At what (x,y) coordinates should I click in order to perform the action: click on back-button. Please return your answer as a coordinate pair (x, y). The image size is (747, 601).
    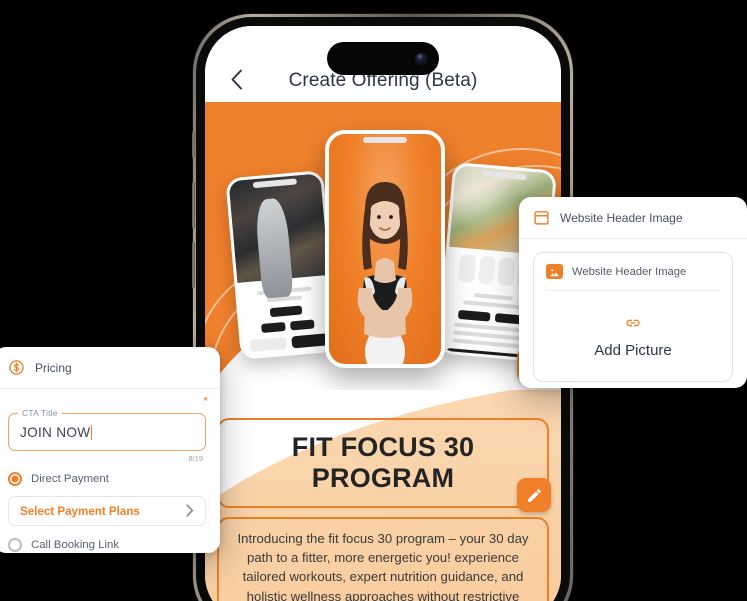
    Looking at the image, I should click on (236, 79).